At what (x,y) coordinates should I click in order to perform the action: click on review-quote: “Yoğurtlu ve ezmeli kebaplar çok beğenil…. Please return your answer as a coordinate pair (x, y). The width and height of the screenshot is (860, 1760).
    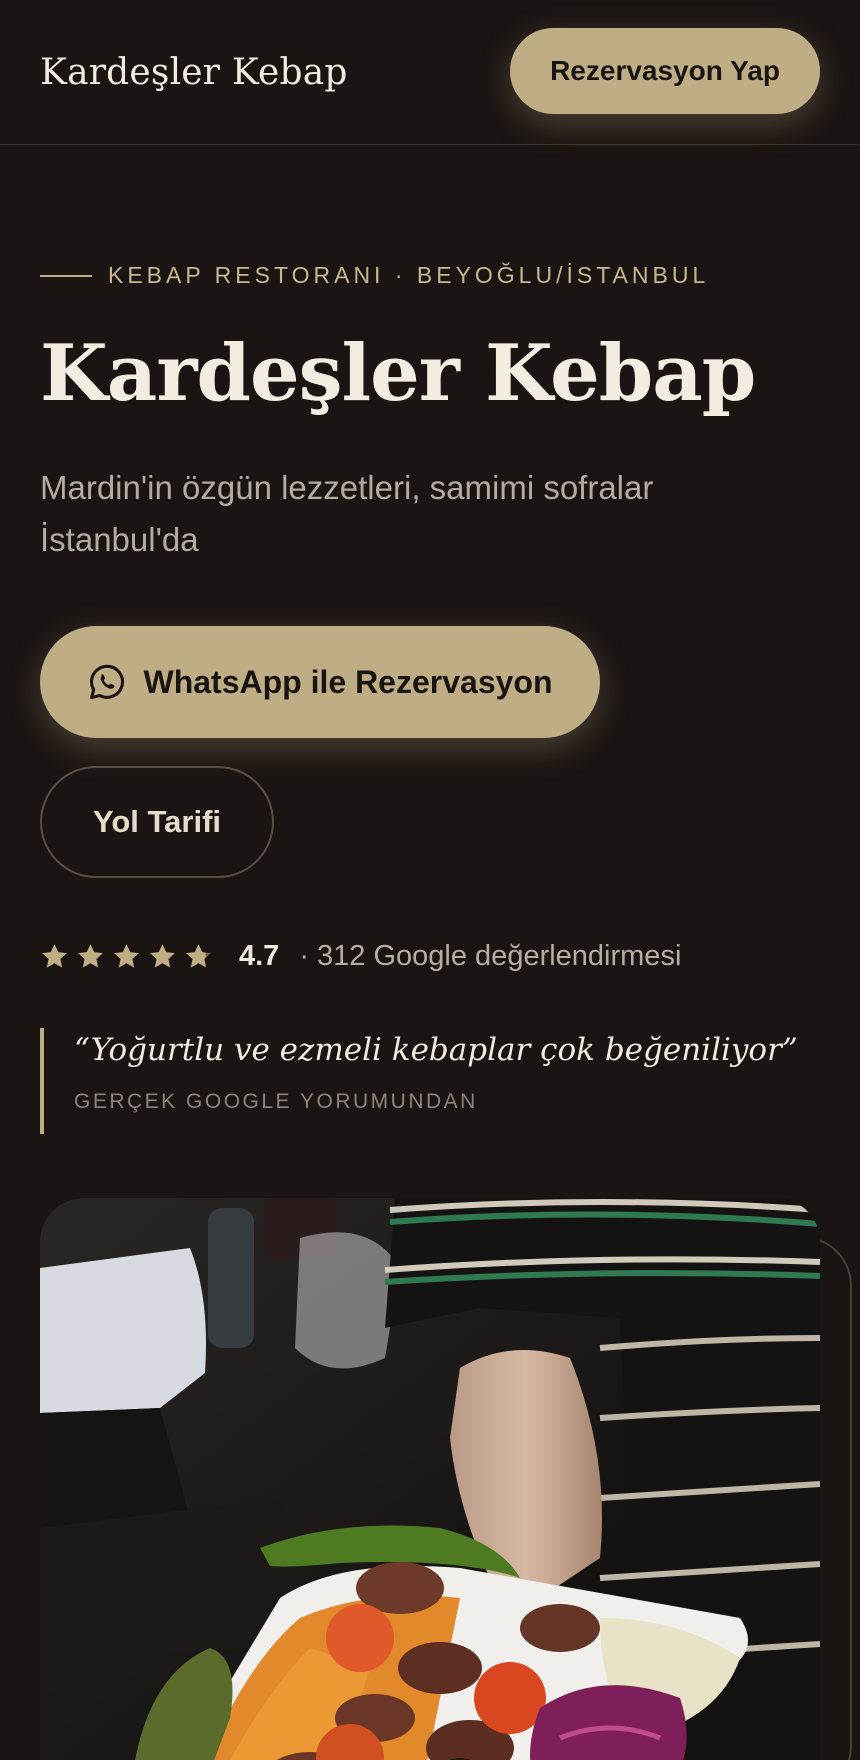
    Looking at the image, I should click on (430, 1081).